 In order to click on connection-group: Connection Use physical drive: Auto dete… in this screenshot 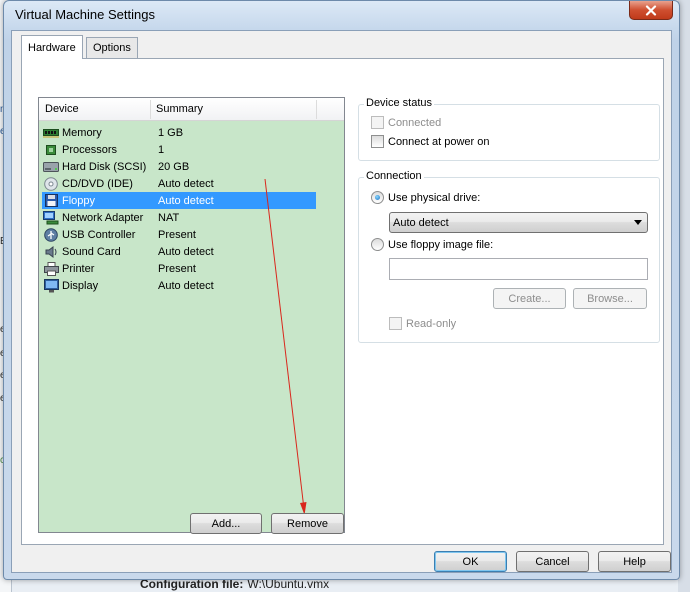, I will do `click(509, 256)`.